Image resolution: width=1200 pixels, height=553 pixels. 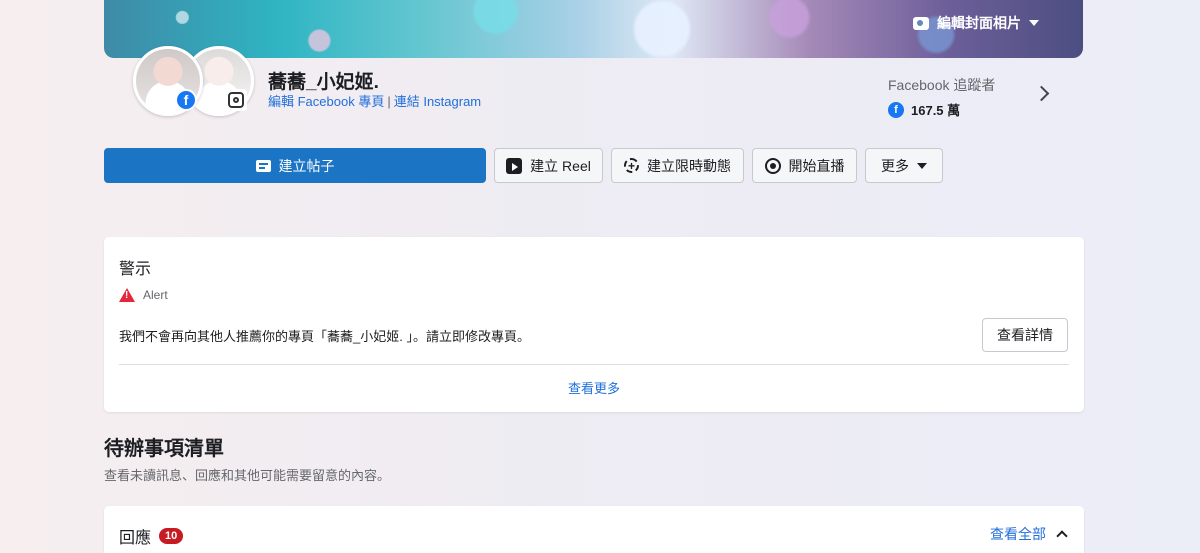 What do you see at coordinates (263, 165) in the screenshot?
I see `post-icon` at bounding box center [263, 165].